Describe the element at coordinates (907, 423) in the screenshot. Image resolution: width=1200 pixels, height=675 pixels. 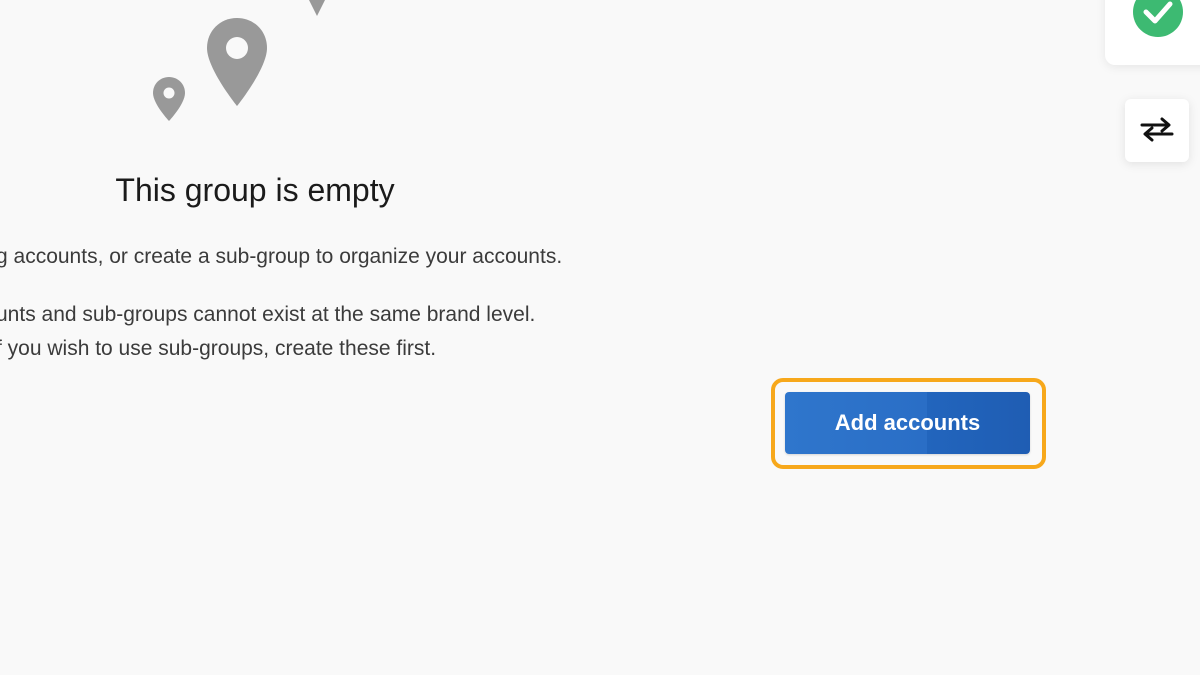
I see `add-accounts-button: Add accounts` at that location.